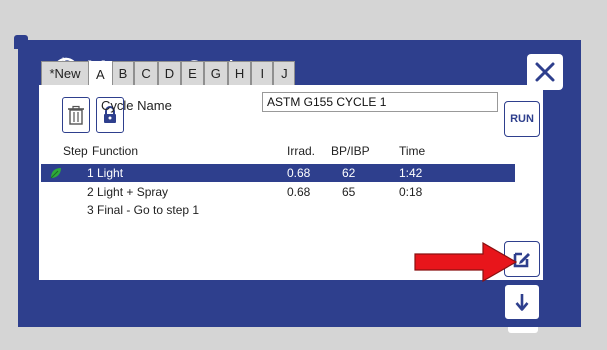 The height and width of the screenshot is (350, 607). What do you see at coordinates (146, 73) in the screenshot?
I see `tab-c: C` at bounding box center [146, 73].